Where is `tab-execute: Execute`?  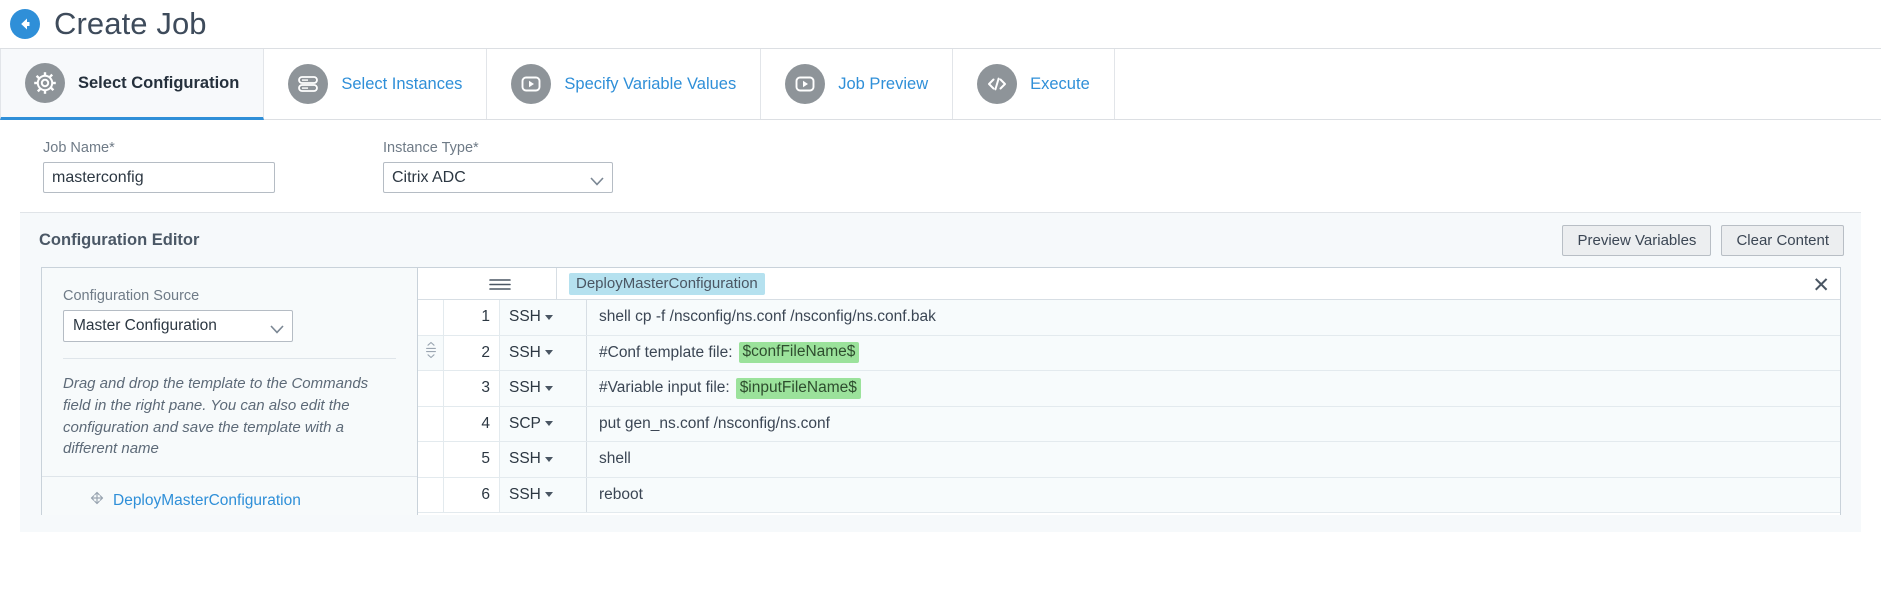
tab-execute: Execute is located at coordinates (1034, 84).